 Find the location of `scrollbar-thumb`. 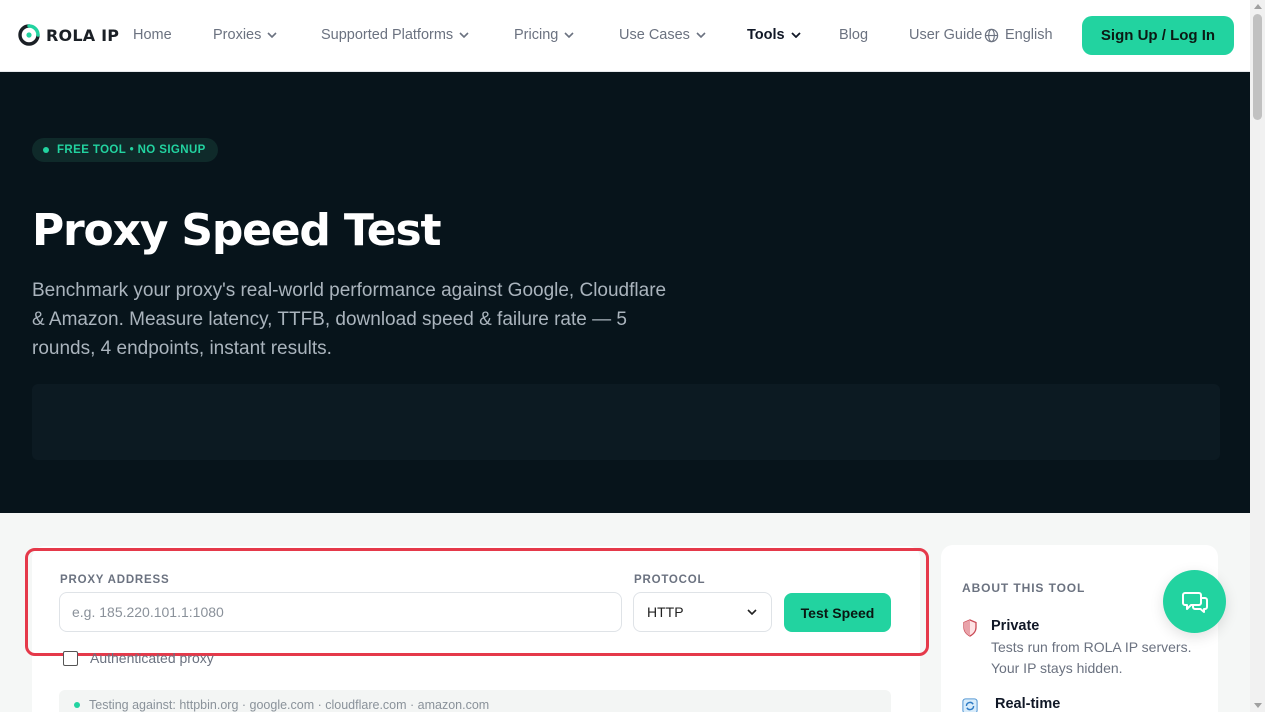

scrollbar-thumb is located at coordinates (1257, 67).